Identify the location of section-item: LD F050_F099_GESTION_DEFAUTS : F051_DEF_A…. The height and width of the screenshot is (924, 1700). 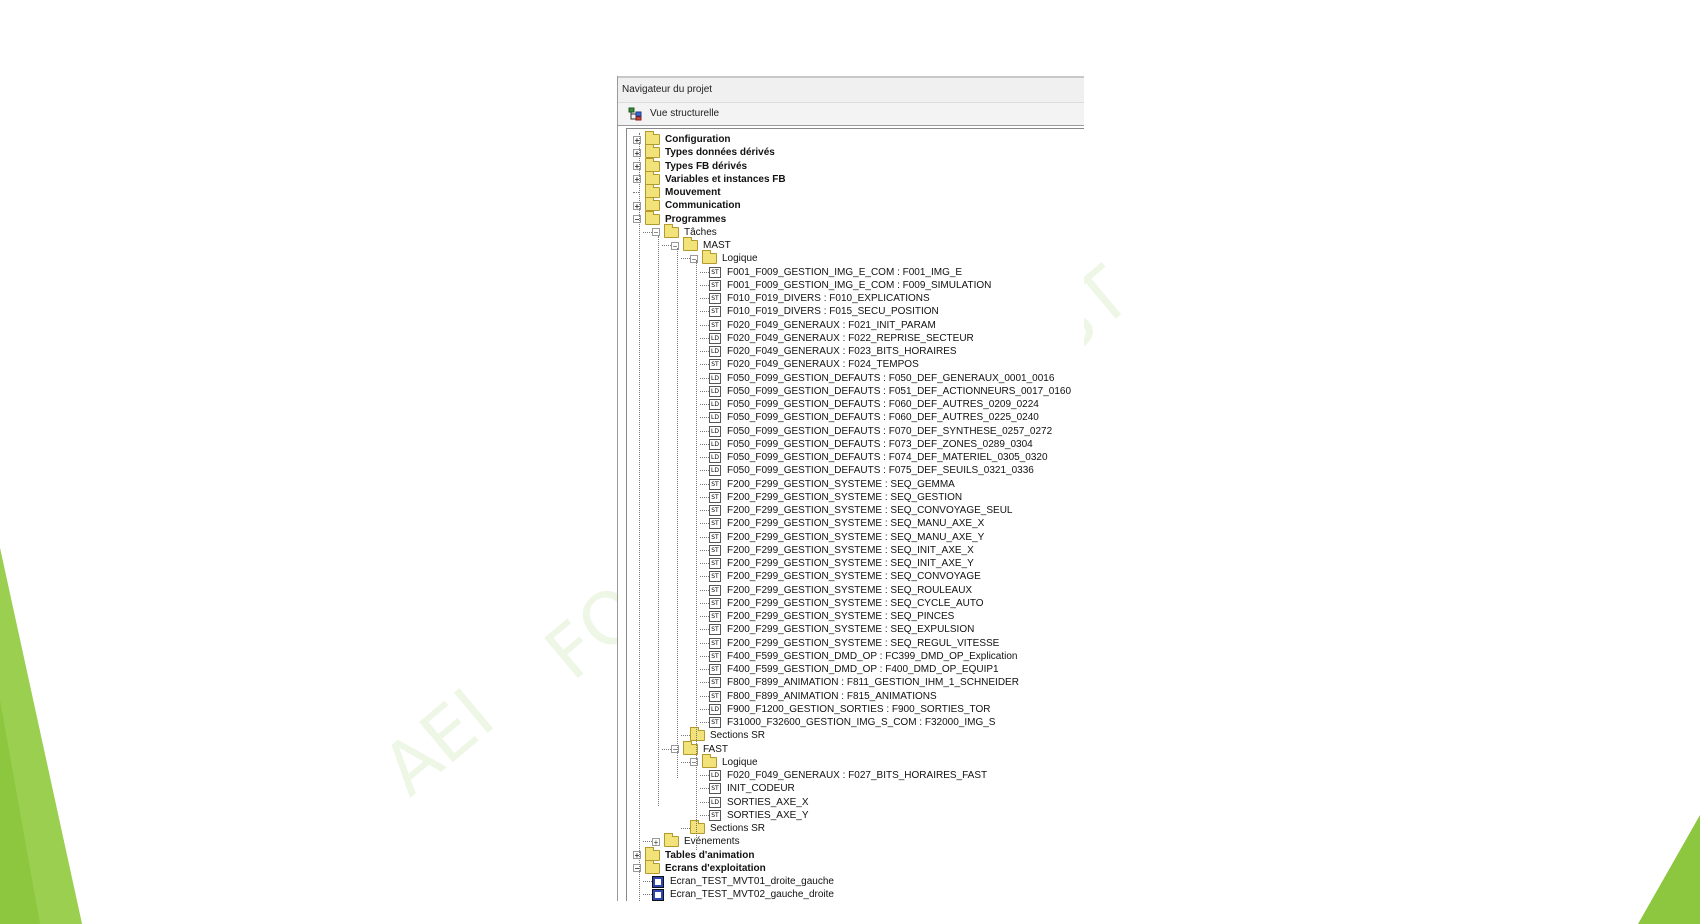
(890, 391).